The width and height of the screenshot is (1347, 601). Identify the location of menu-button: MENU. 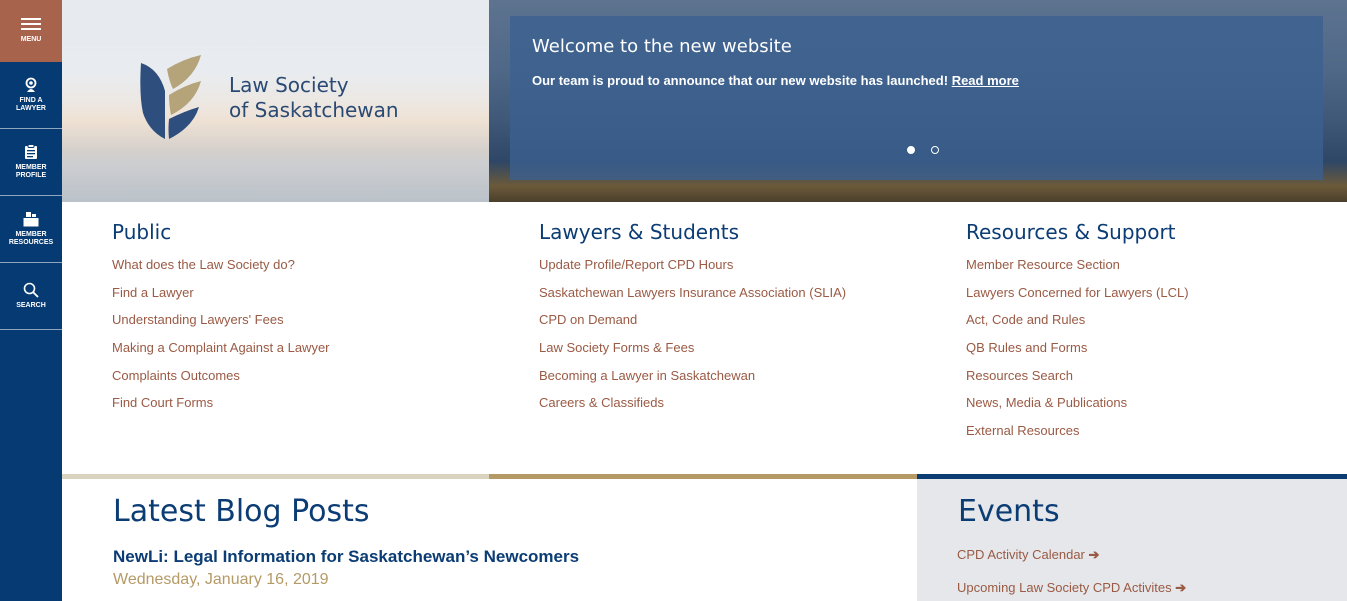
(31, 31).